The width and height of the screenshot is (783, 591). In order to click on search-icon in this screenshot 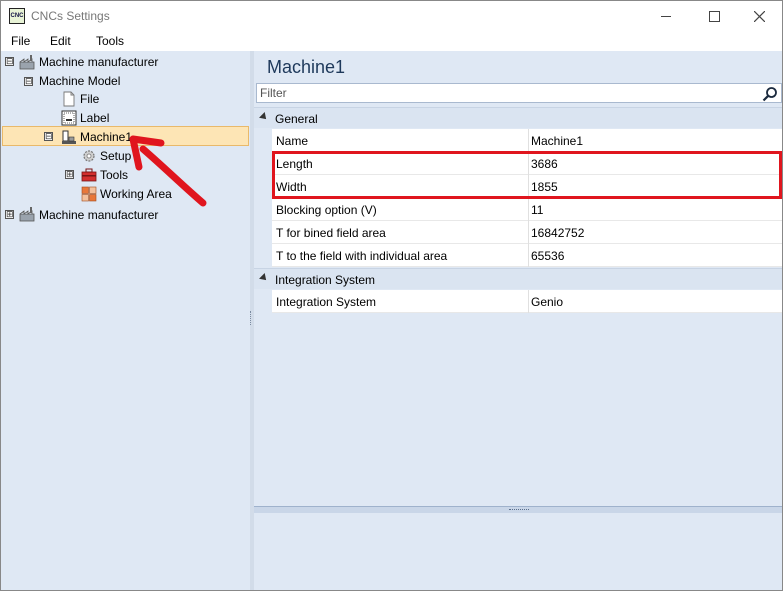, I will do `click(770, 94)`.